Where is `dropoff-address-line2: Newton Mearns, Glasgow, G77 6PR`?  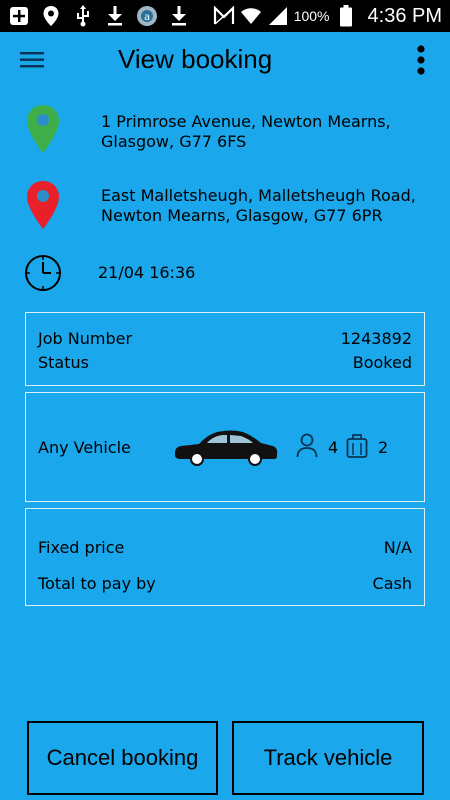
dropoff-address-line2: Newton Mearns, Glasgow, G77 6PR is located at coordinates (242, 215).